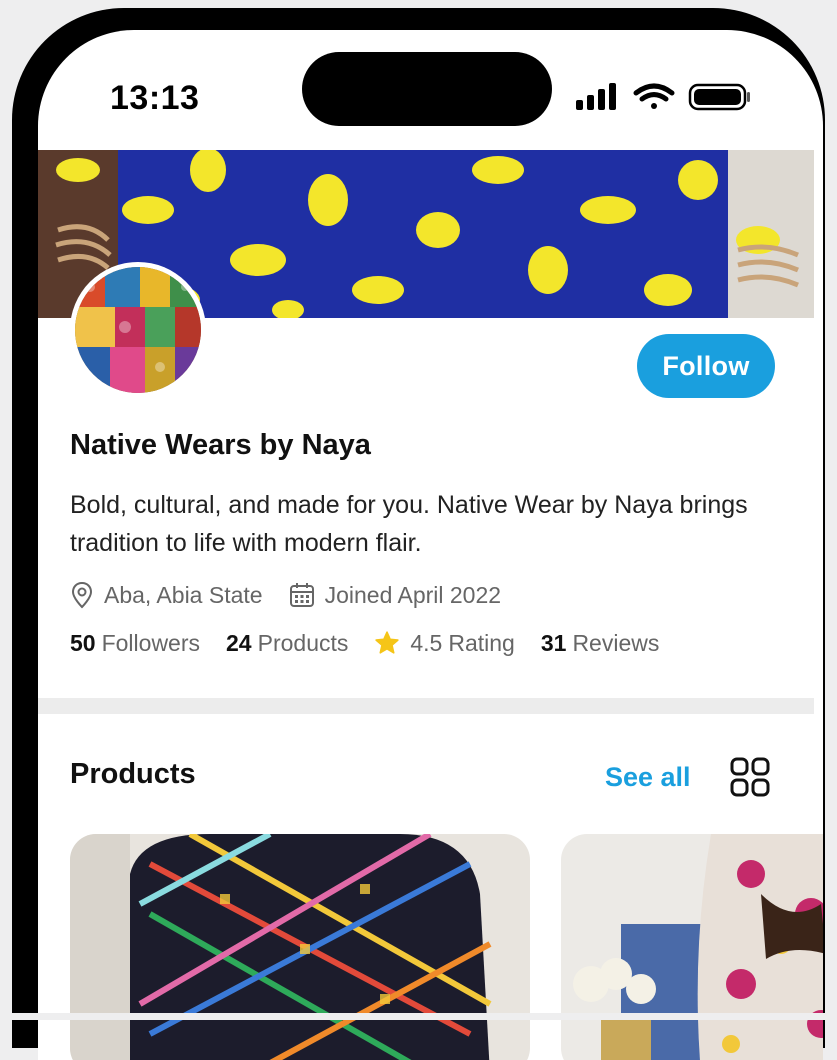 The image size is (837, 1060). Describe the element at coordinates (616, 642) in the screenshot. I see `reviews-label: Reviews` at that location.